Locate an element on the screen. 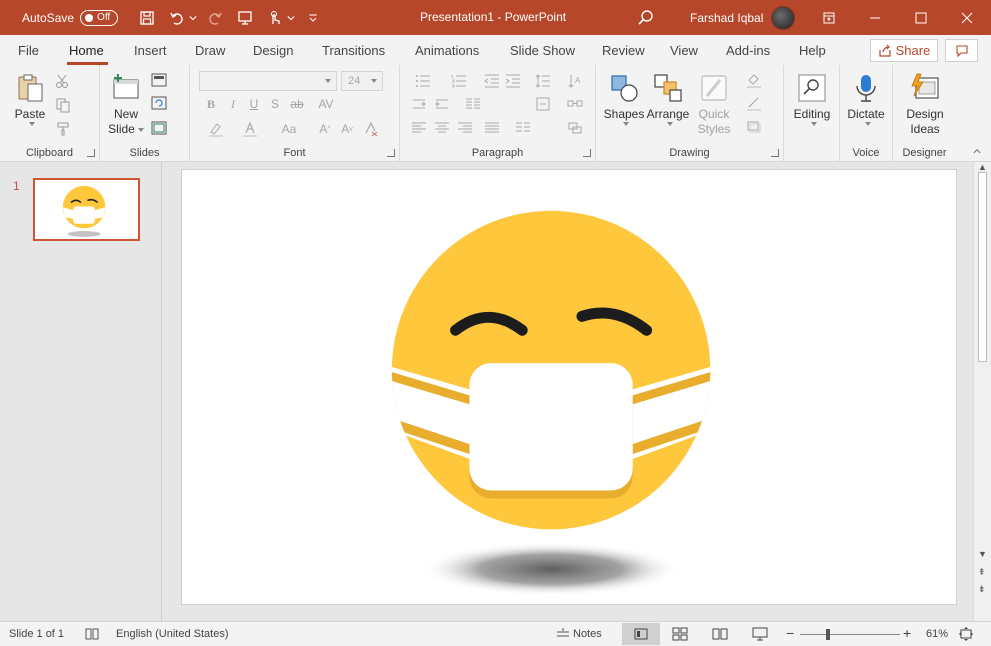 This screenshot has height=646, width=991. character-spacing-icon: AV is located at coordinates (326, 104).